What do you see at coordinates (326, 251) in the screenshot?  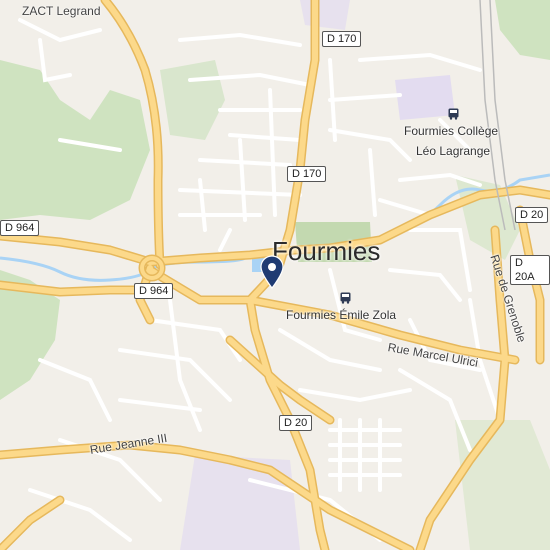 I see `city-label: Fourmies` at bounding box center [326, 251].